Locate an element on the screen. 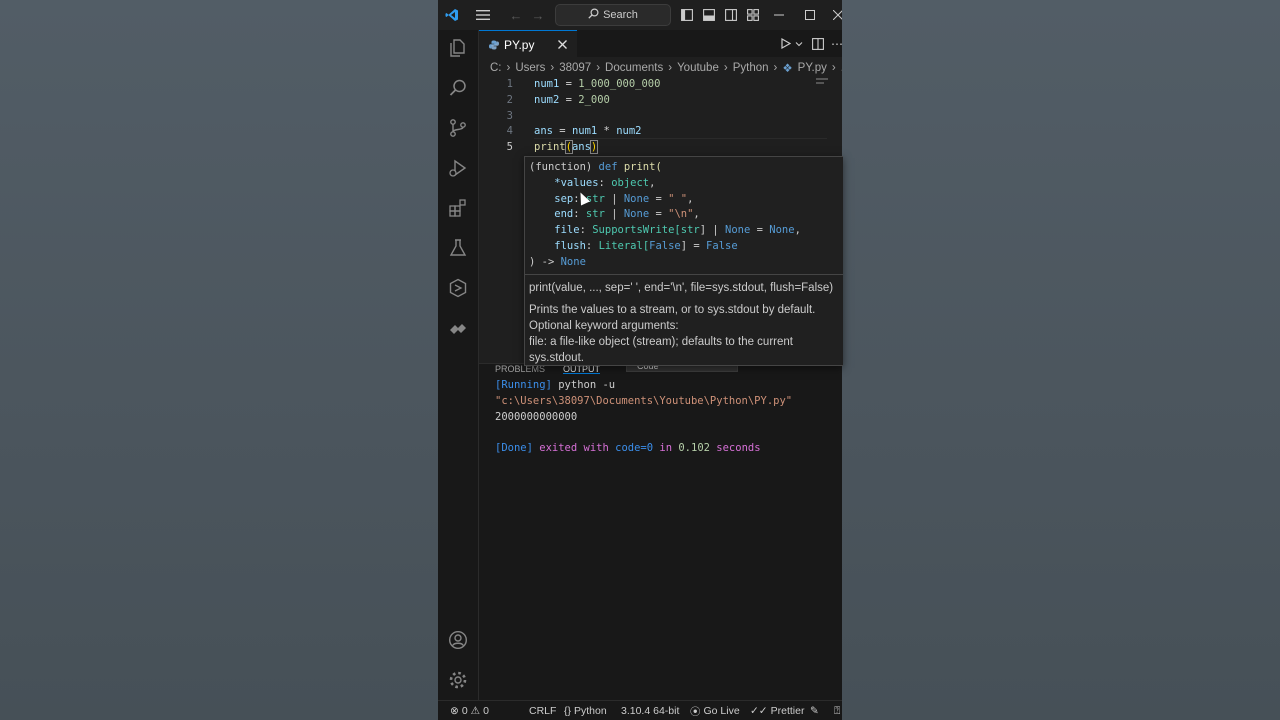 The height and width of the screenshot is (720, 1280). command-center-search: Search is located at coordinates (613, 15).